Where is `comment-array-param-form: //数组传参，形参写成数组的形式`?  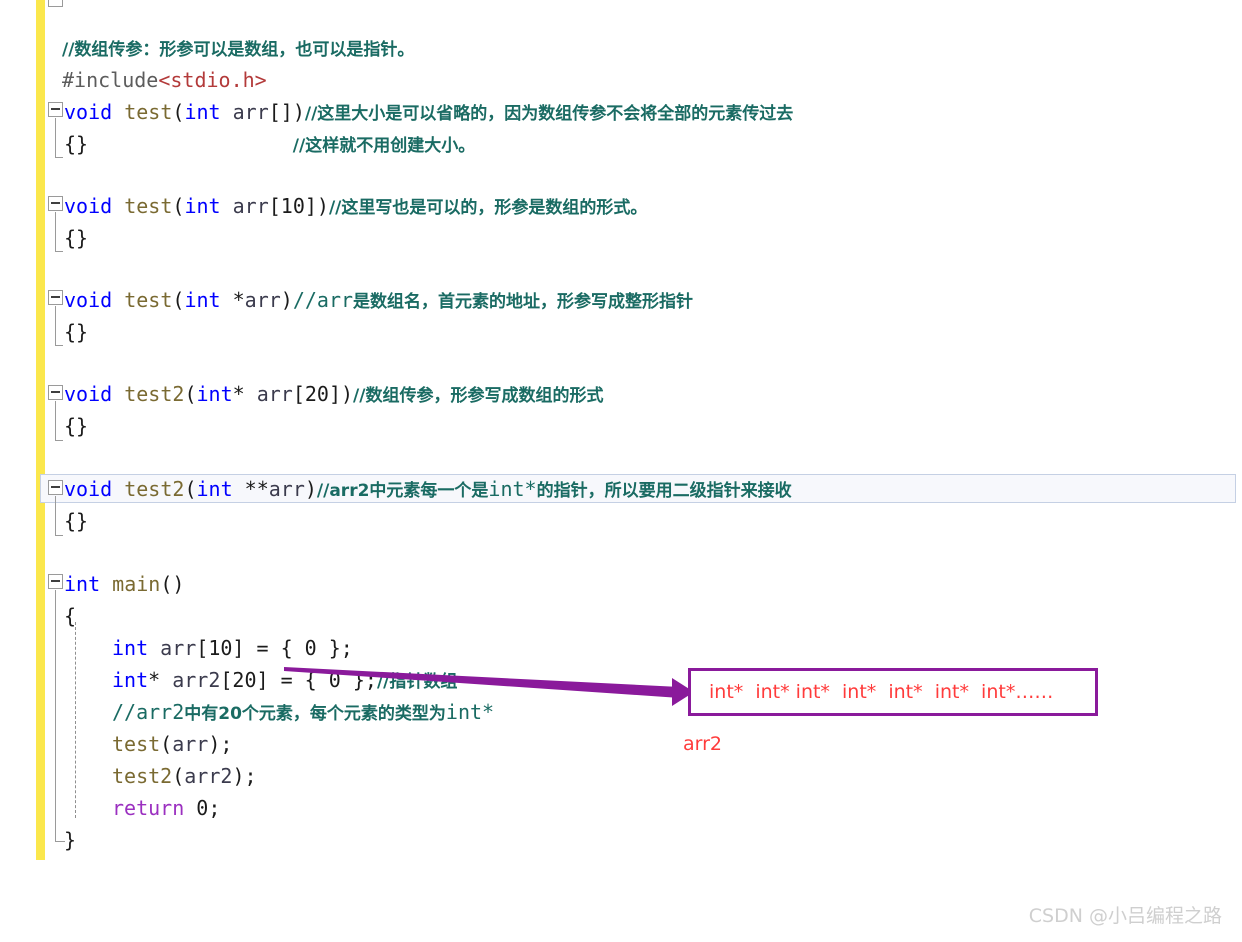 comment-array-param-form: //数组传参，形参写成数组的形式 is located at coordinates (478, 396).